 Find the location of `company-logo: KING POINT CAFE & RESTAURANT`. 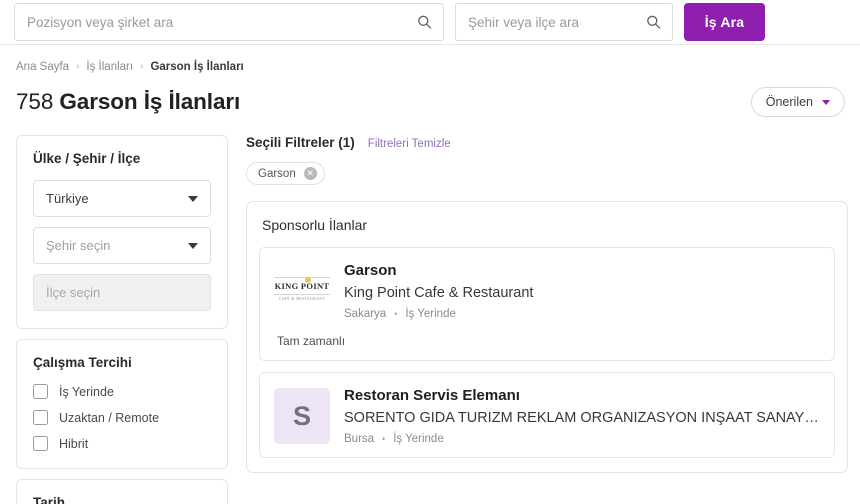

company-logo: KING POINT CAFE & RESTAURANT is located at coordinates (302, 291).